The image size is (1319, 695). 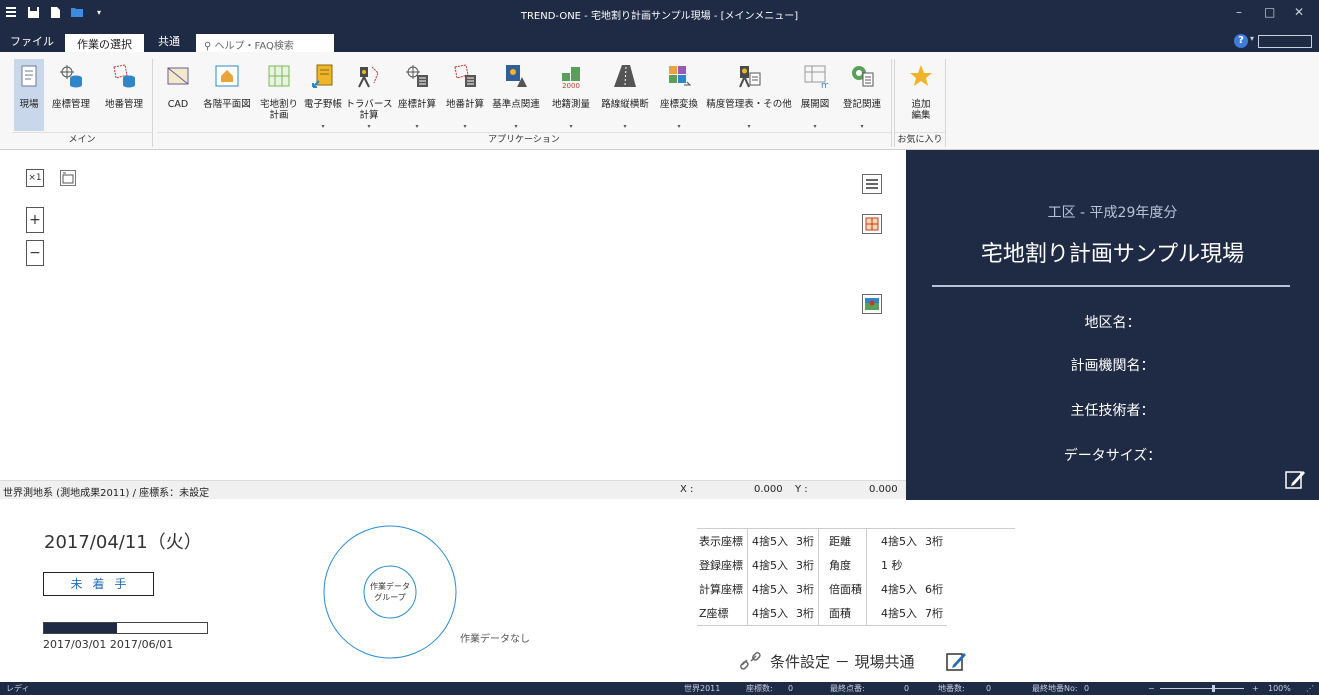 What do you see at coordinates (822, 613) in the screenshot?
I see `precision-row: Z座標 4捨5入 3桁 面積 4捨5入 7桁` at bounding box center [822, 613].